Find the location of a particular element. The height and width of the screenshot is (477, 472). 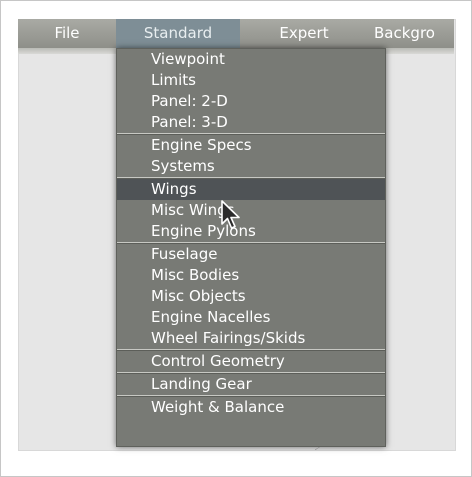

mouse-pointer-icon is located at coordinates (230, 214).